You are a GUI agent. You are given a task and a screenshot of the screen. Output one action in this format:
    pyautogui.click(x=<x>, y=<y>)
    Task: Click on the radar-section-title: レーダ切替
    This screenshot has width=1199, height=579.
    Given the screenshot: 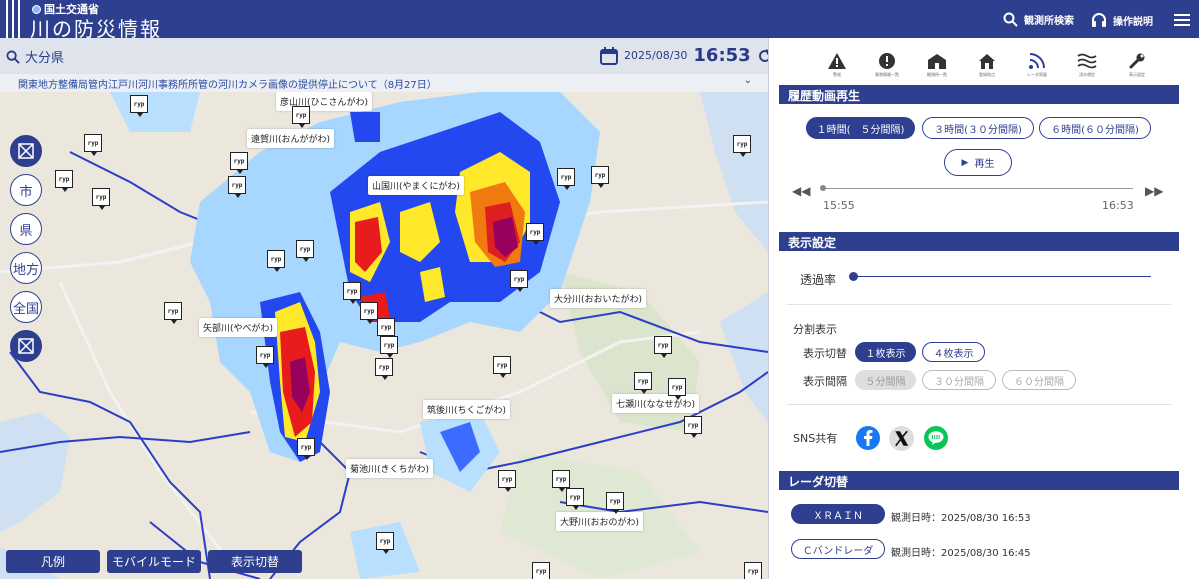 What is the action you would take?
    pyautogui.click(x=979, y=480)
    